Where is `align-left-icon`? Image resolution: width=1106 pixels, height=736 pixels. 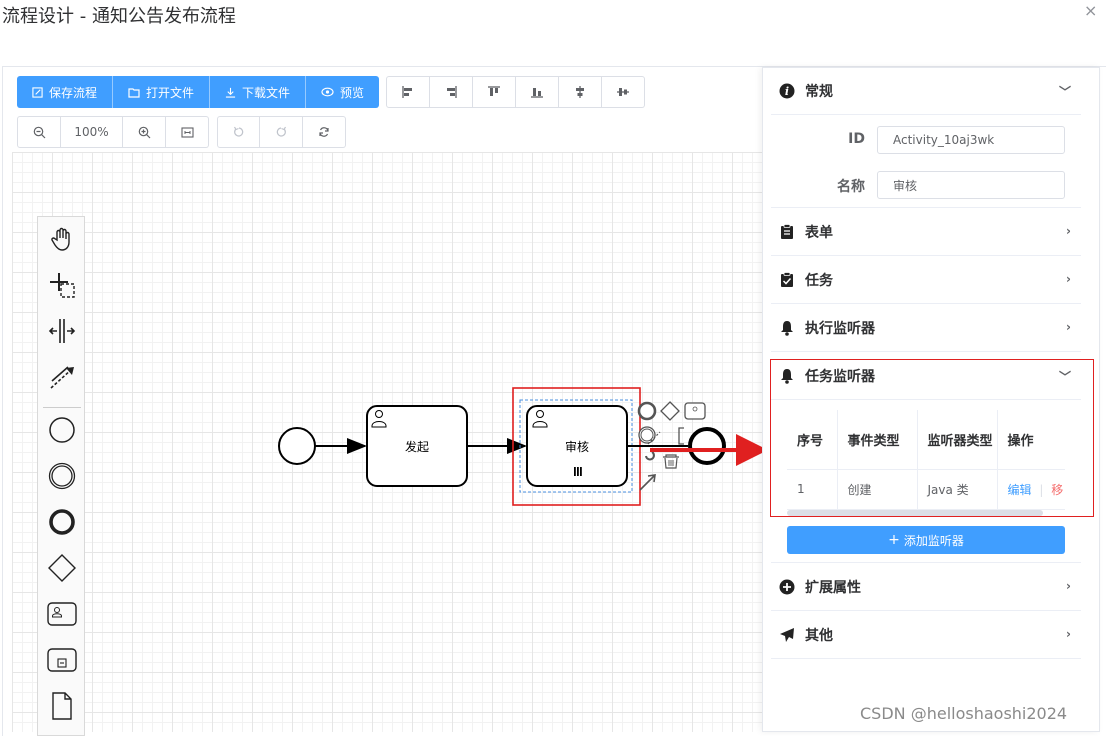
align-left-icon is located at coordinates (407, 92).